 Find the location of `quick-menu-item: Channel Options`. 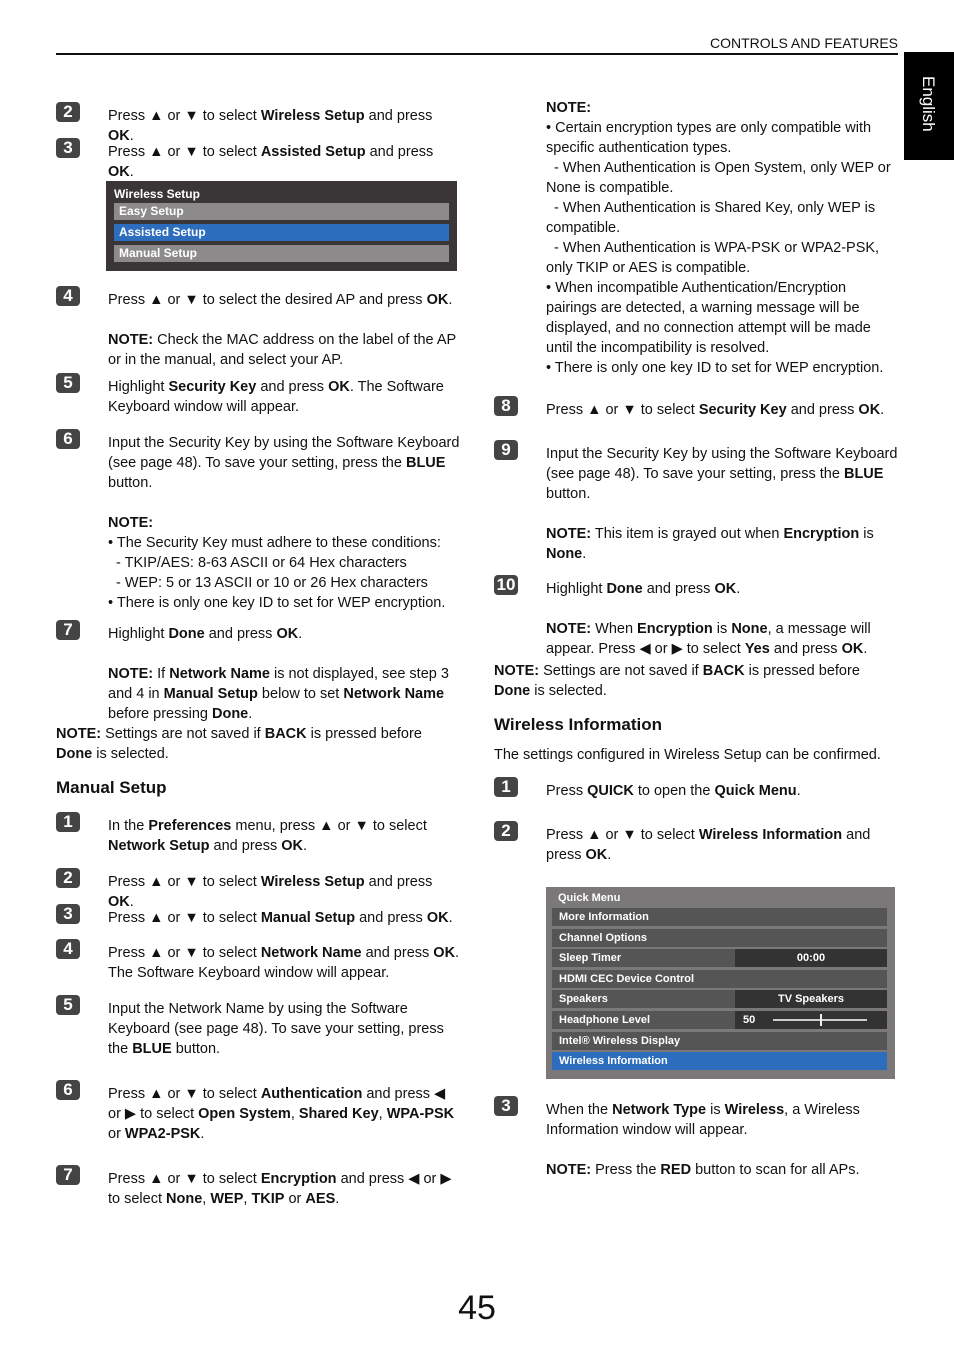

quick-menu-item: Channel Options is located at coordinates (719, 937).